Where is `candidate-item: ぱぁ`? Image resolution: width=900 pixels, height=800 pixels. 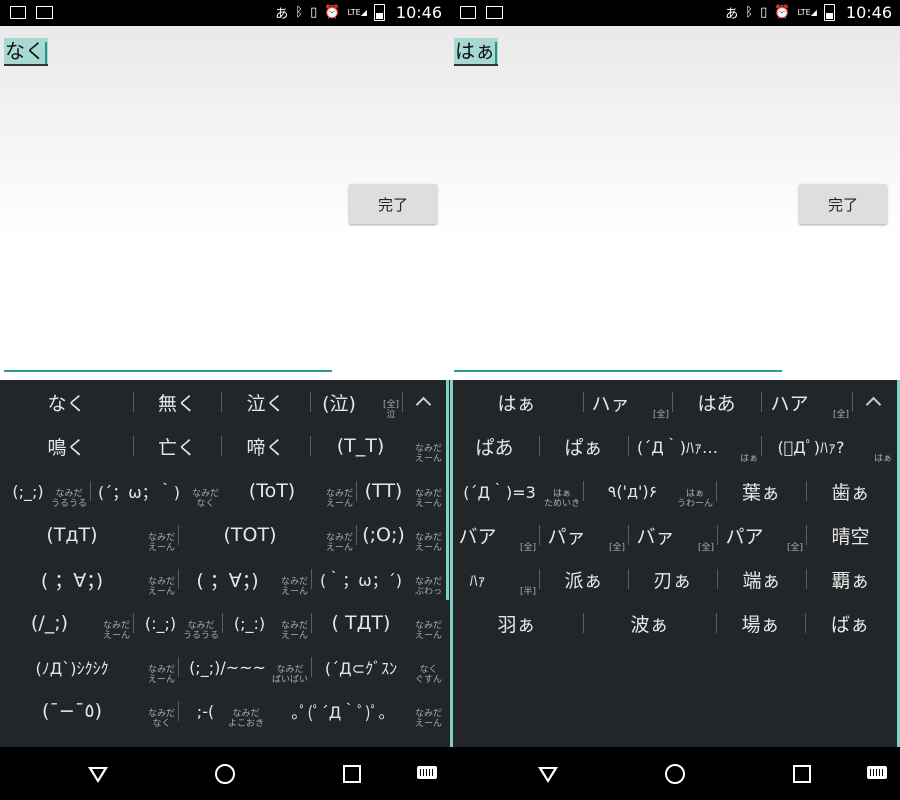
candidate-item: ぱぁ is located at coordinates (583, 446).